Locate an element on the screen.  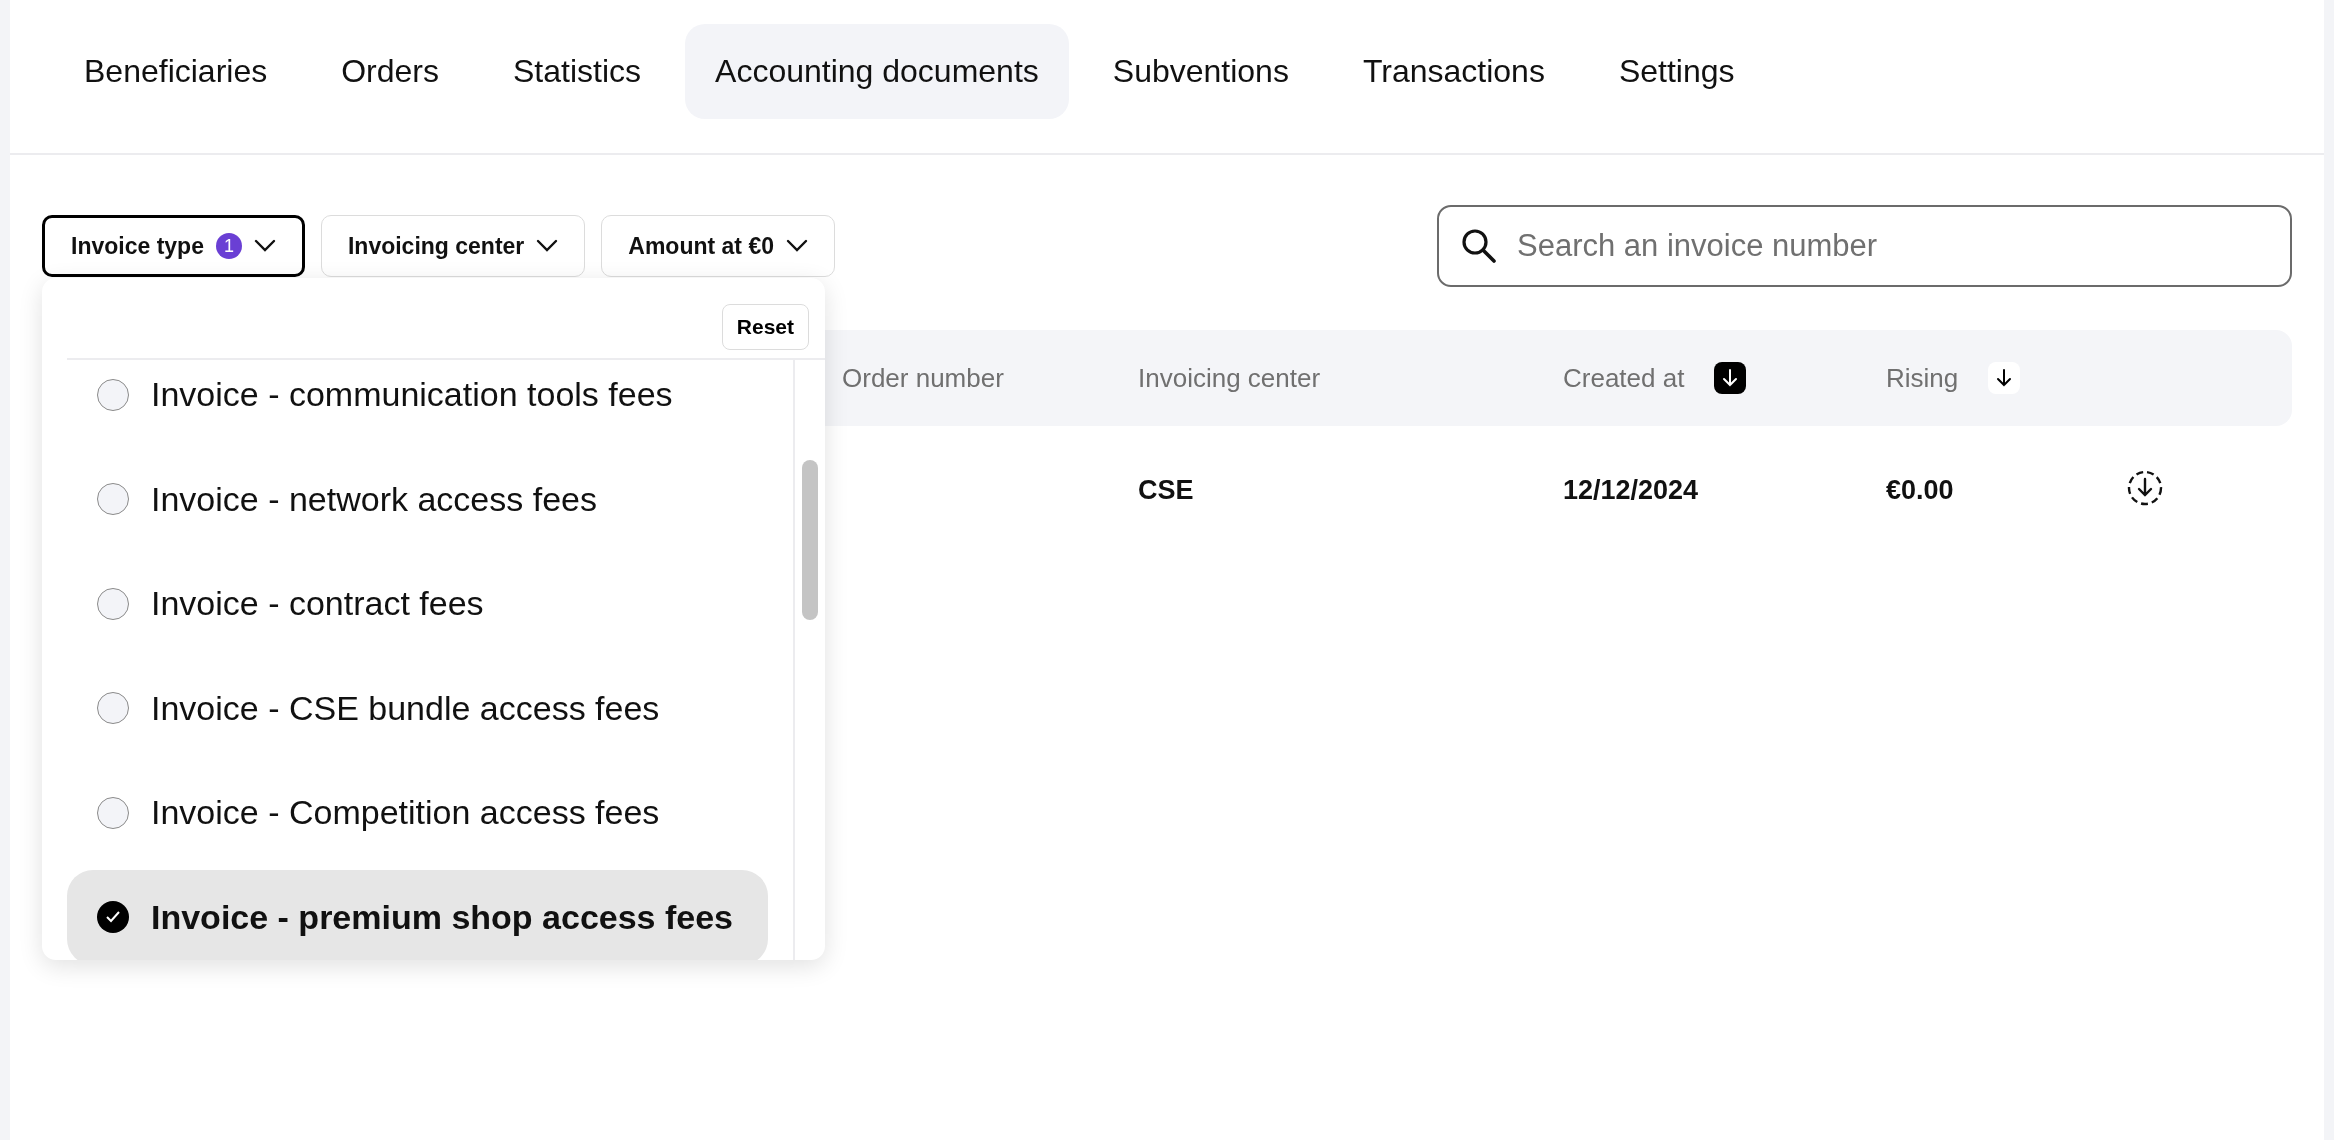
nav-tab: Transactions is located at coordinates (1453, 71).